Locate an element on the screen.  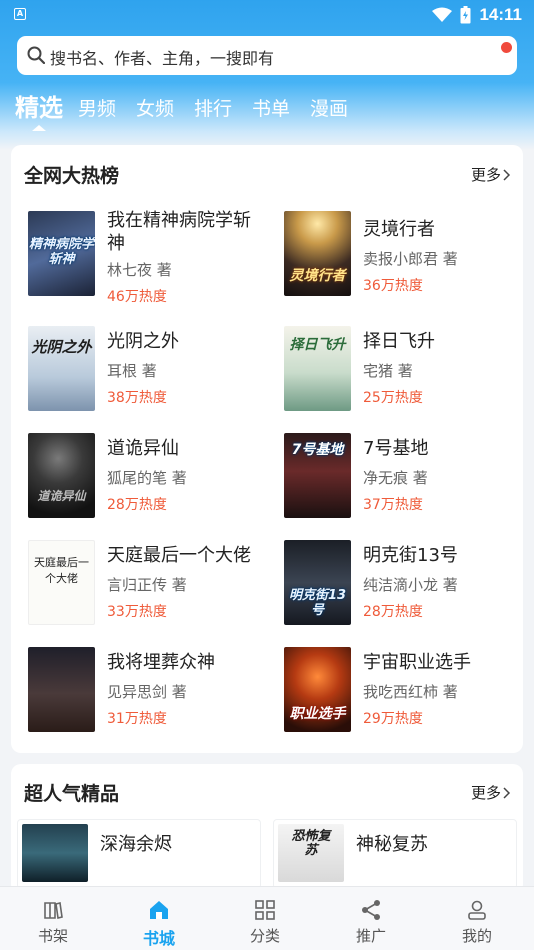
book-item: 灵境行者 灵境行者 卖报小郎君 著 36万热度 is located at coordinates (409, 256).